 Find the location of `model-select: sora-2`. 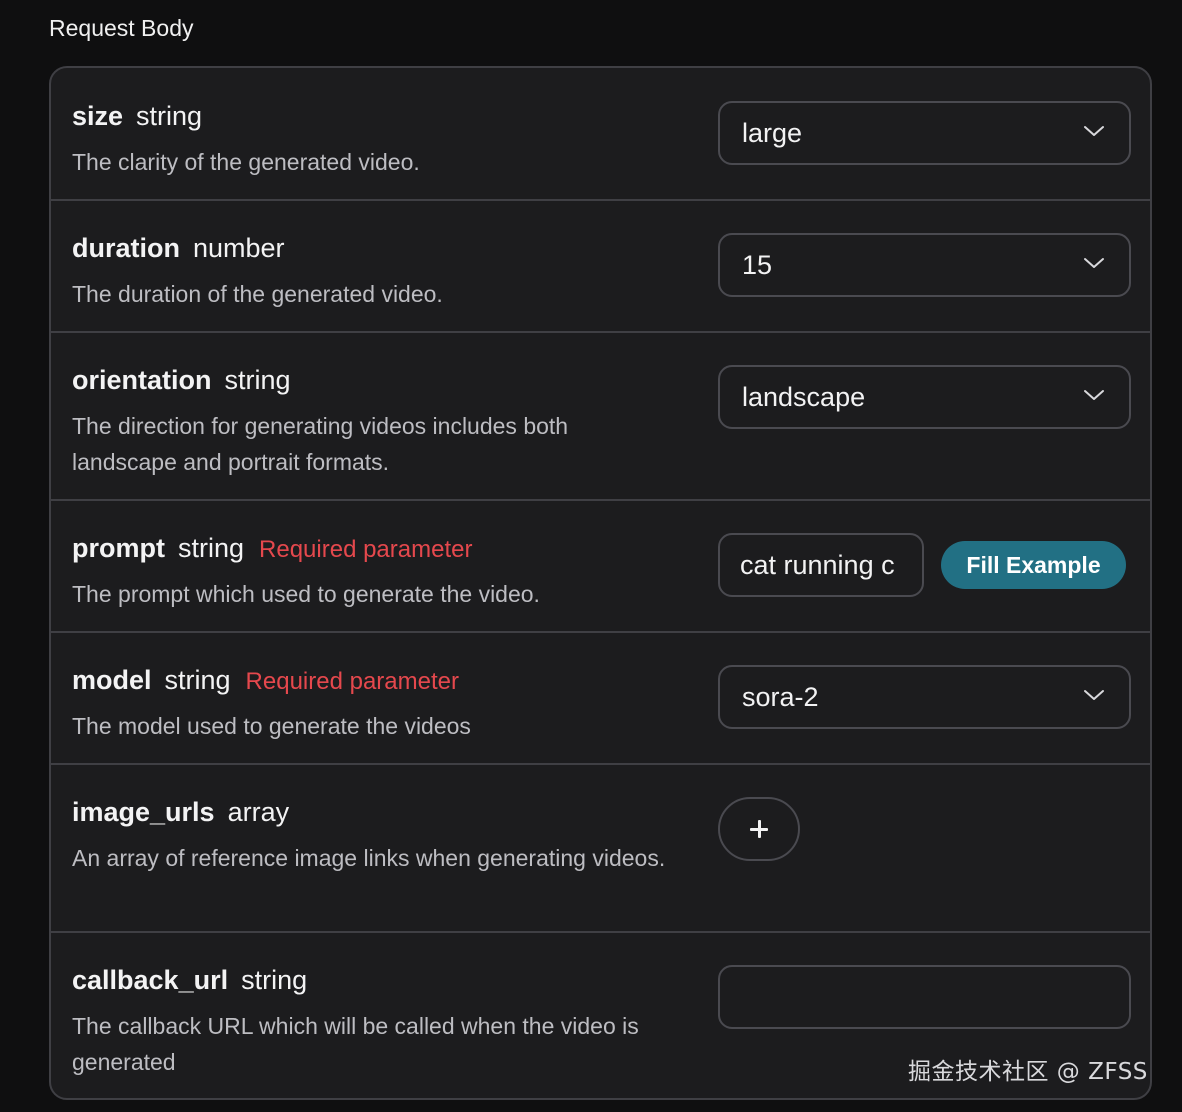

model-select: sora-2 is located at coordinates (924, 697).